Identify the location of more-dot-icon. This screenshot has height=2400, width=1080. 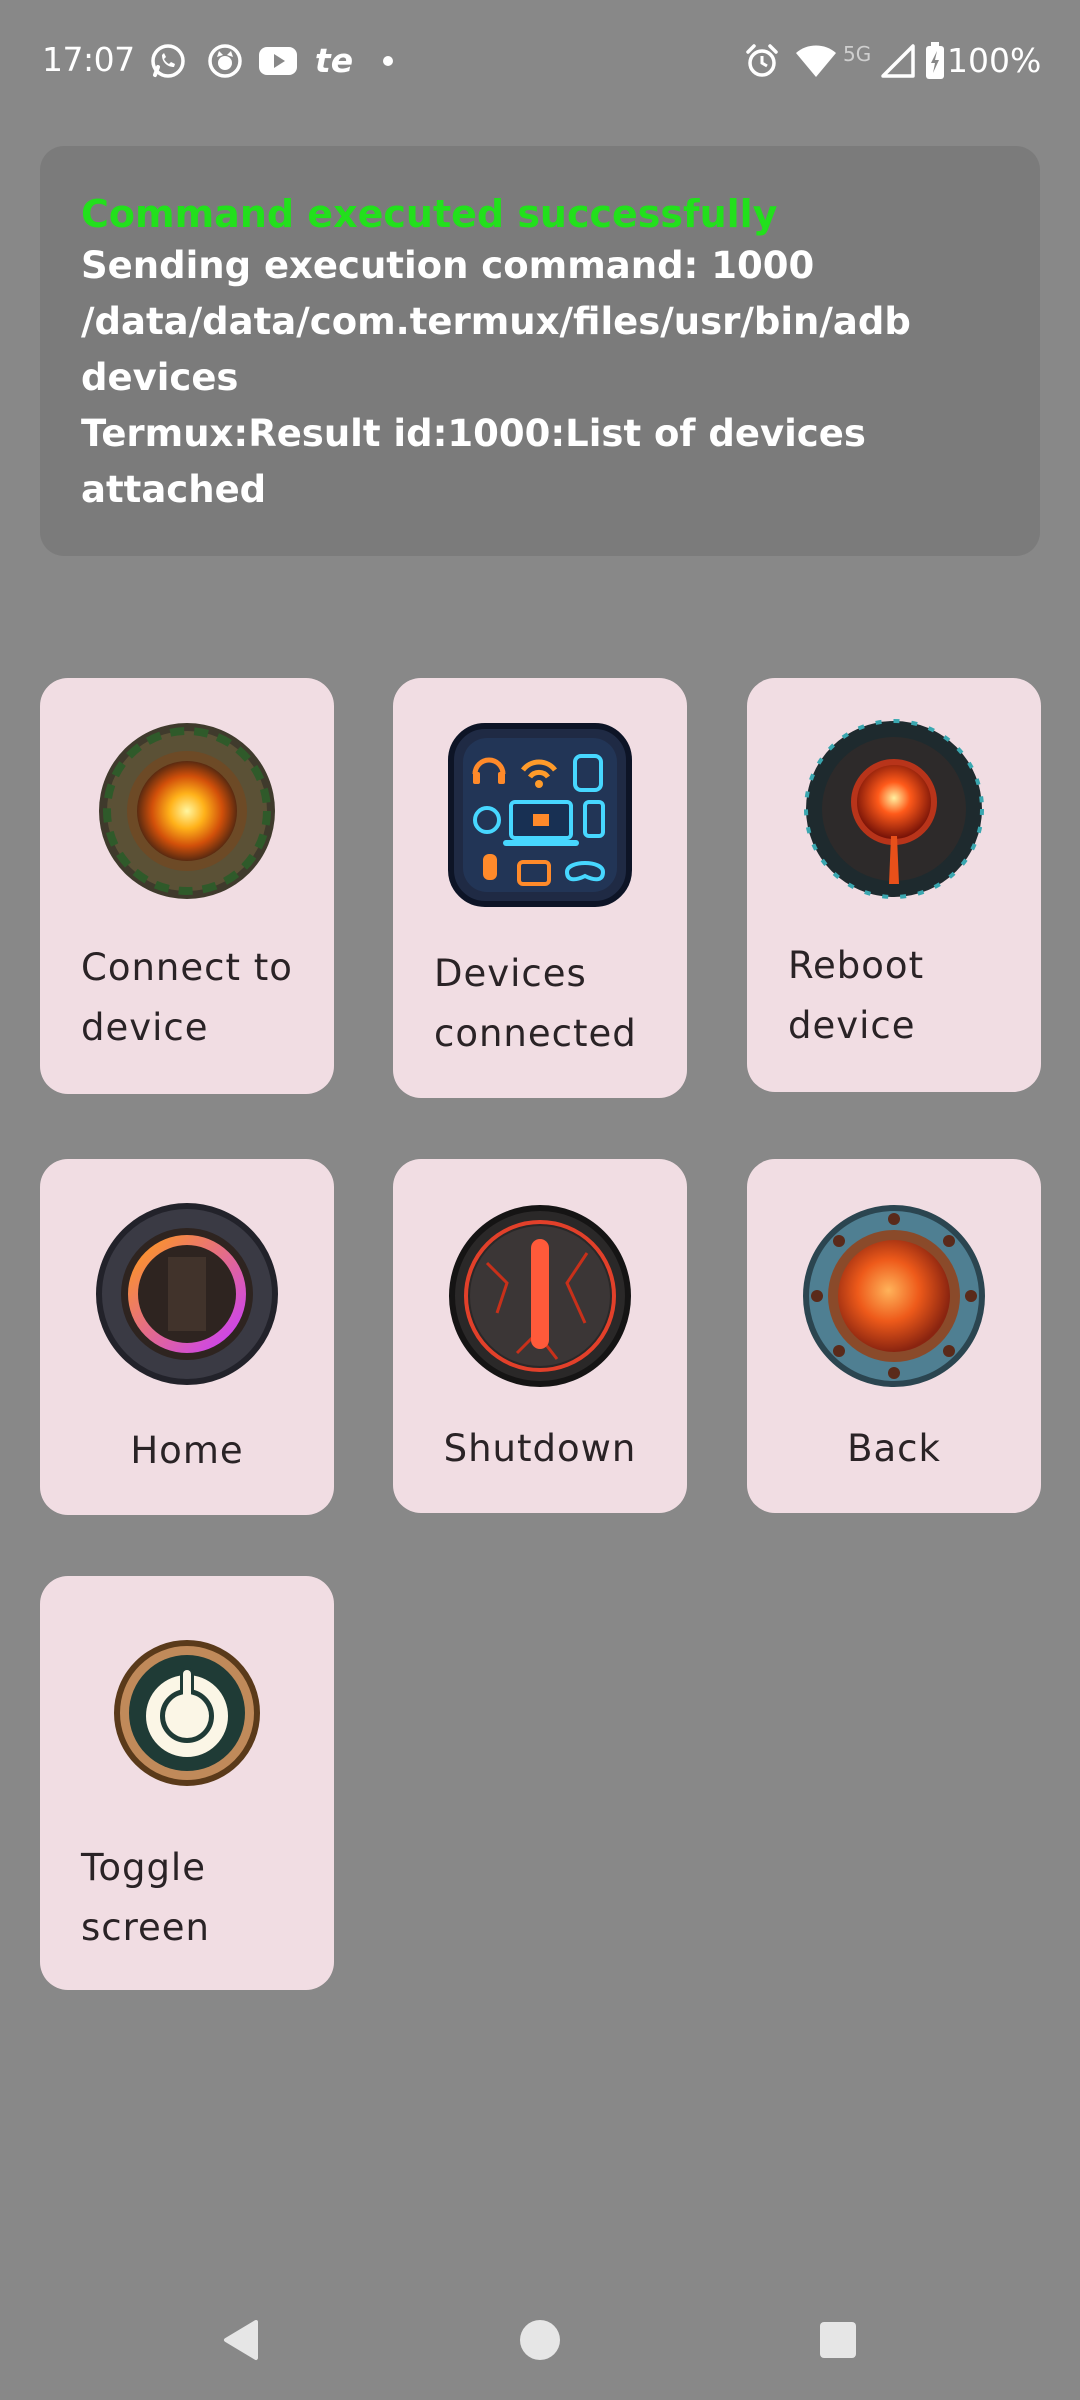
(388, 61).